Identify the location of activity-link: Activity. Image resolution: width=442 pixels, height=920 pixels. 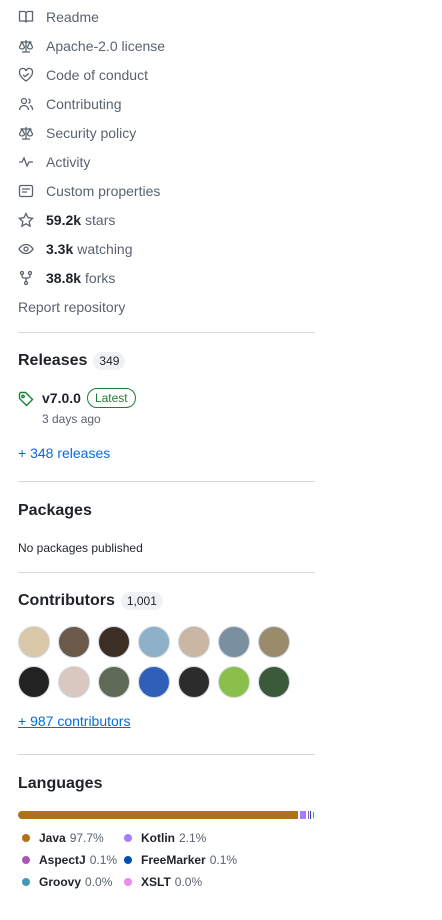
(166, 161).